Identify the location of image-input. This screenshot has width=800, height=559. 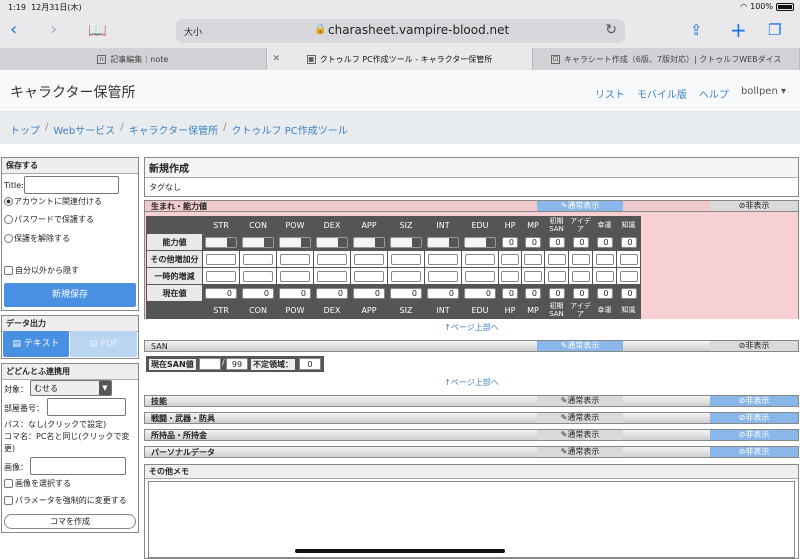
(78, 466).